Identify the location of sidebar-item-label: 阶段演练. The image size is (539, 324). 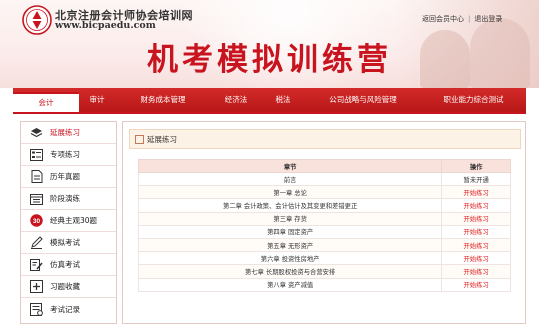
(65, 198).